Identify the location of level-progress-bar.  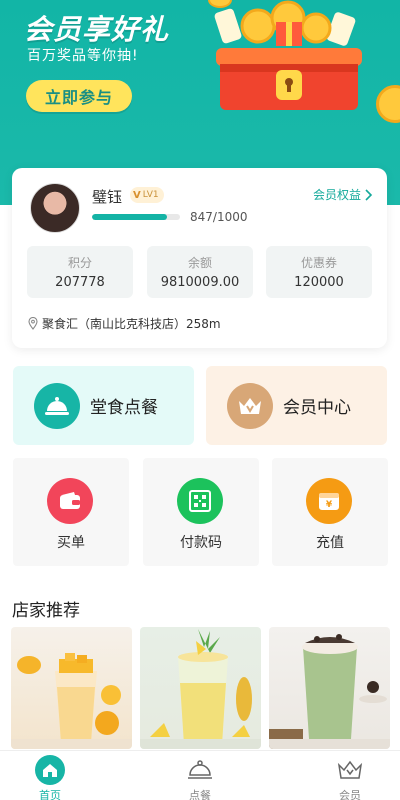
(136, 217).